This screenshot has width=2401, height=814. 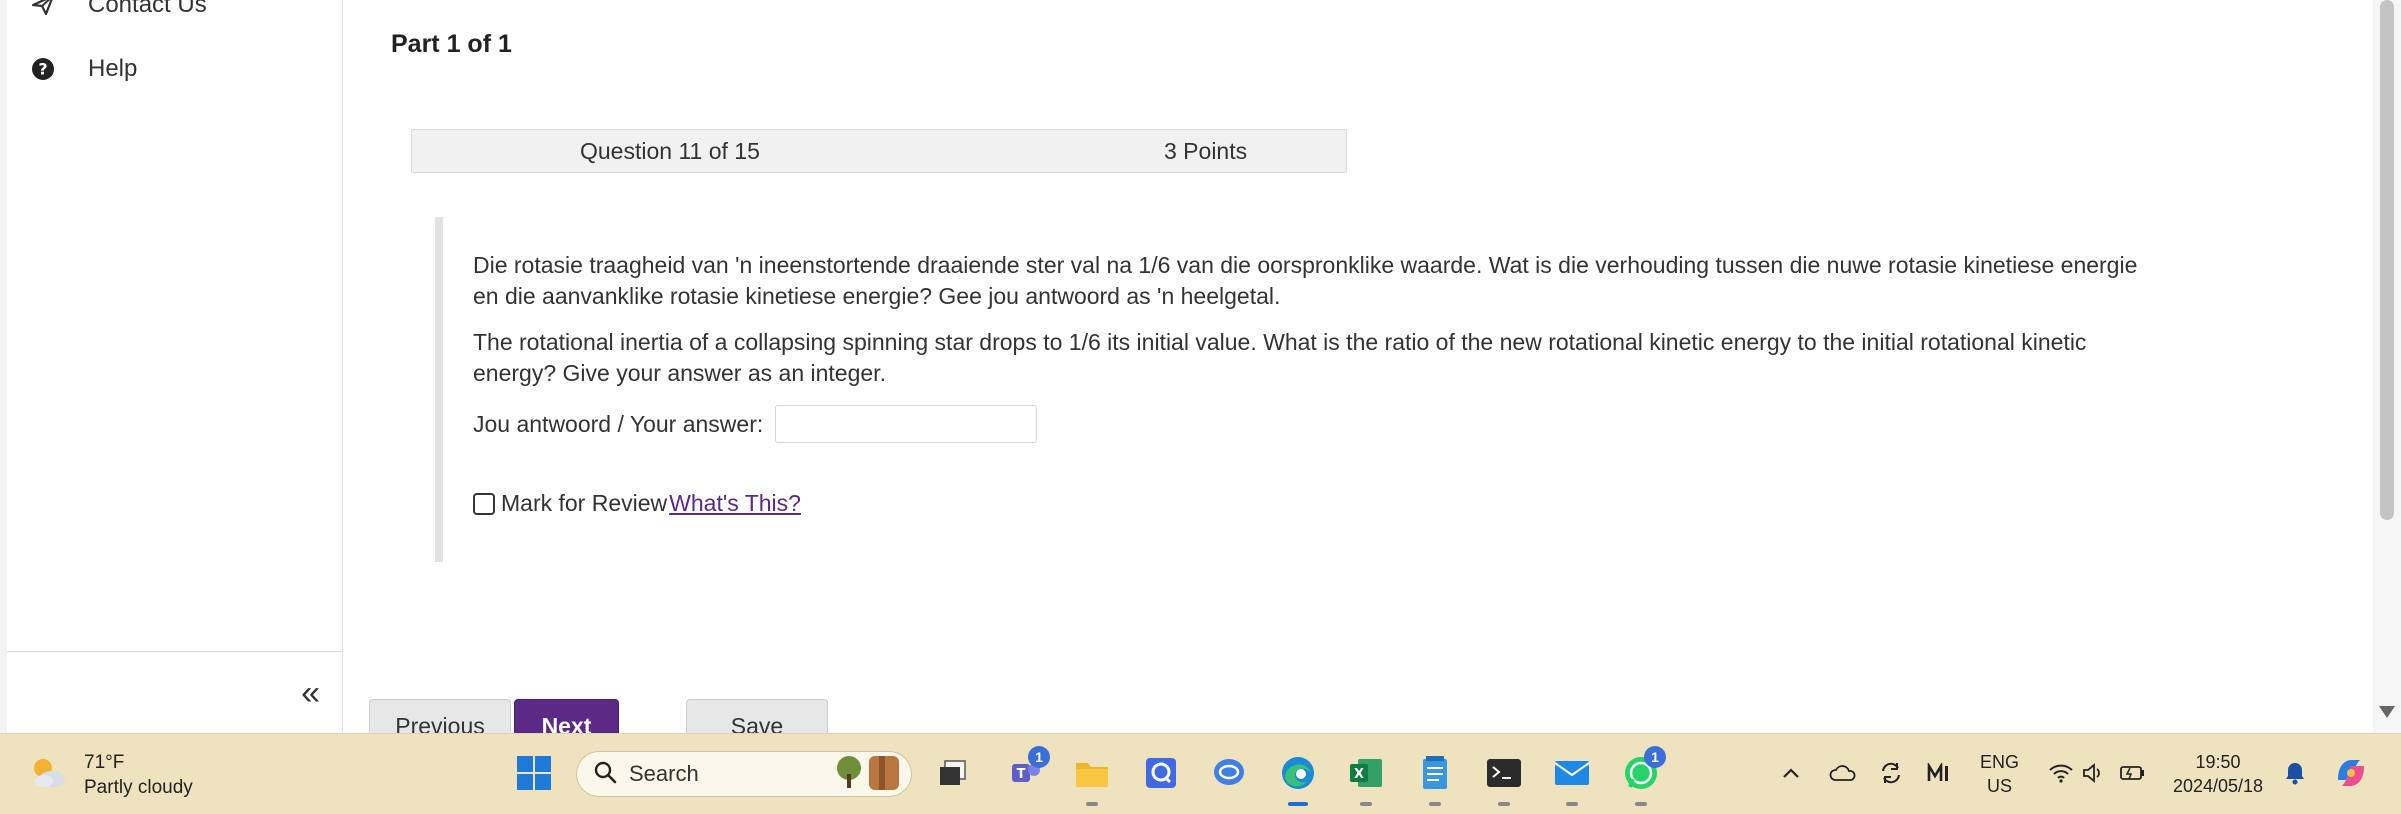 I want to click on search-icon, so click(x=605, y=774).